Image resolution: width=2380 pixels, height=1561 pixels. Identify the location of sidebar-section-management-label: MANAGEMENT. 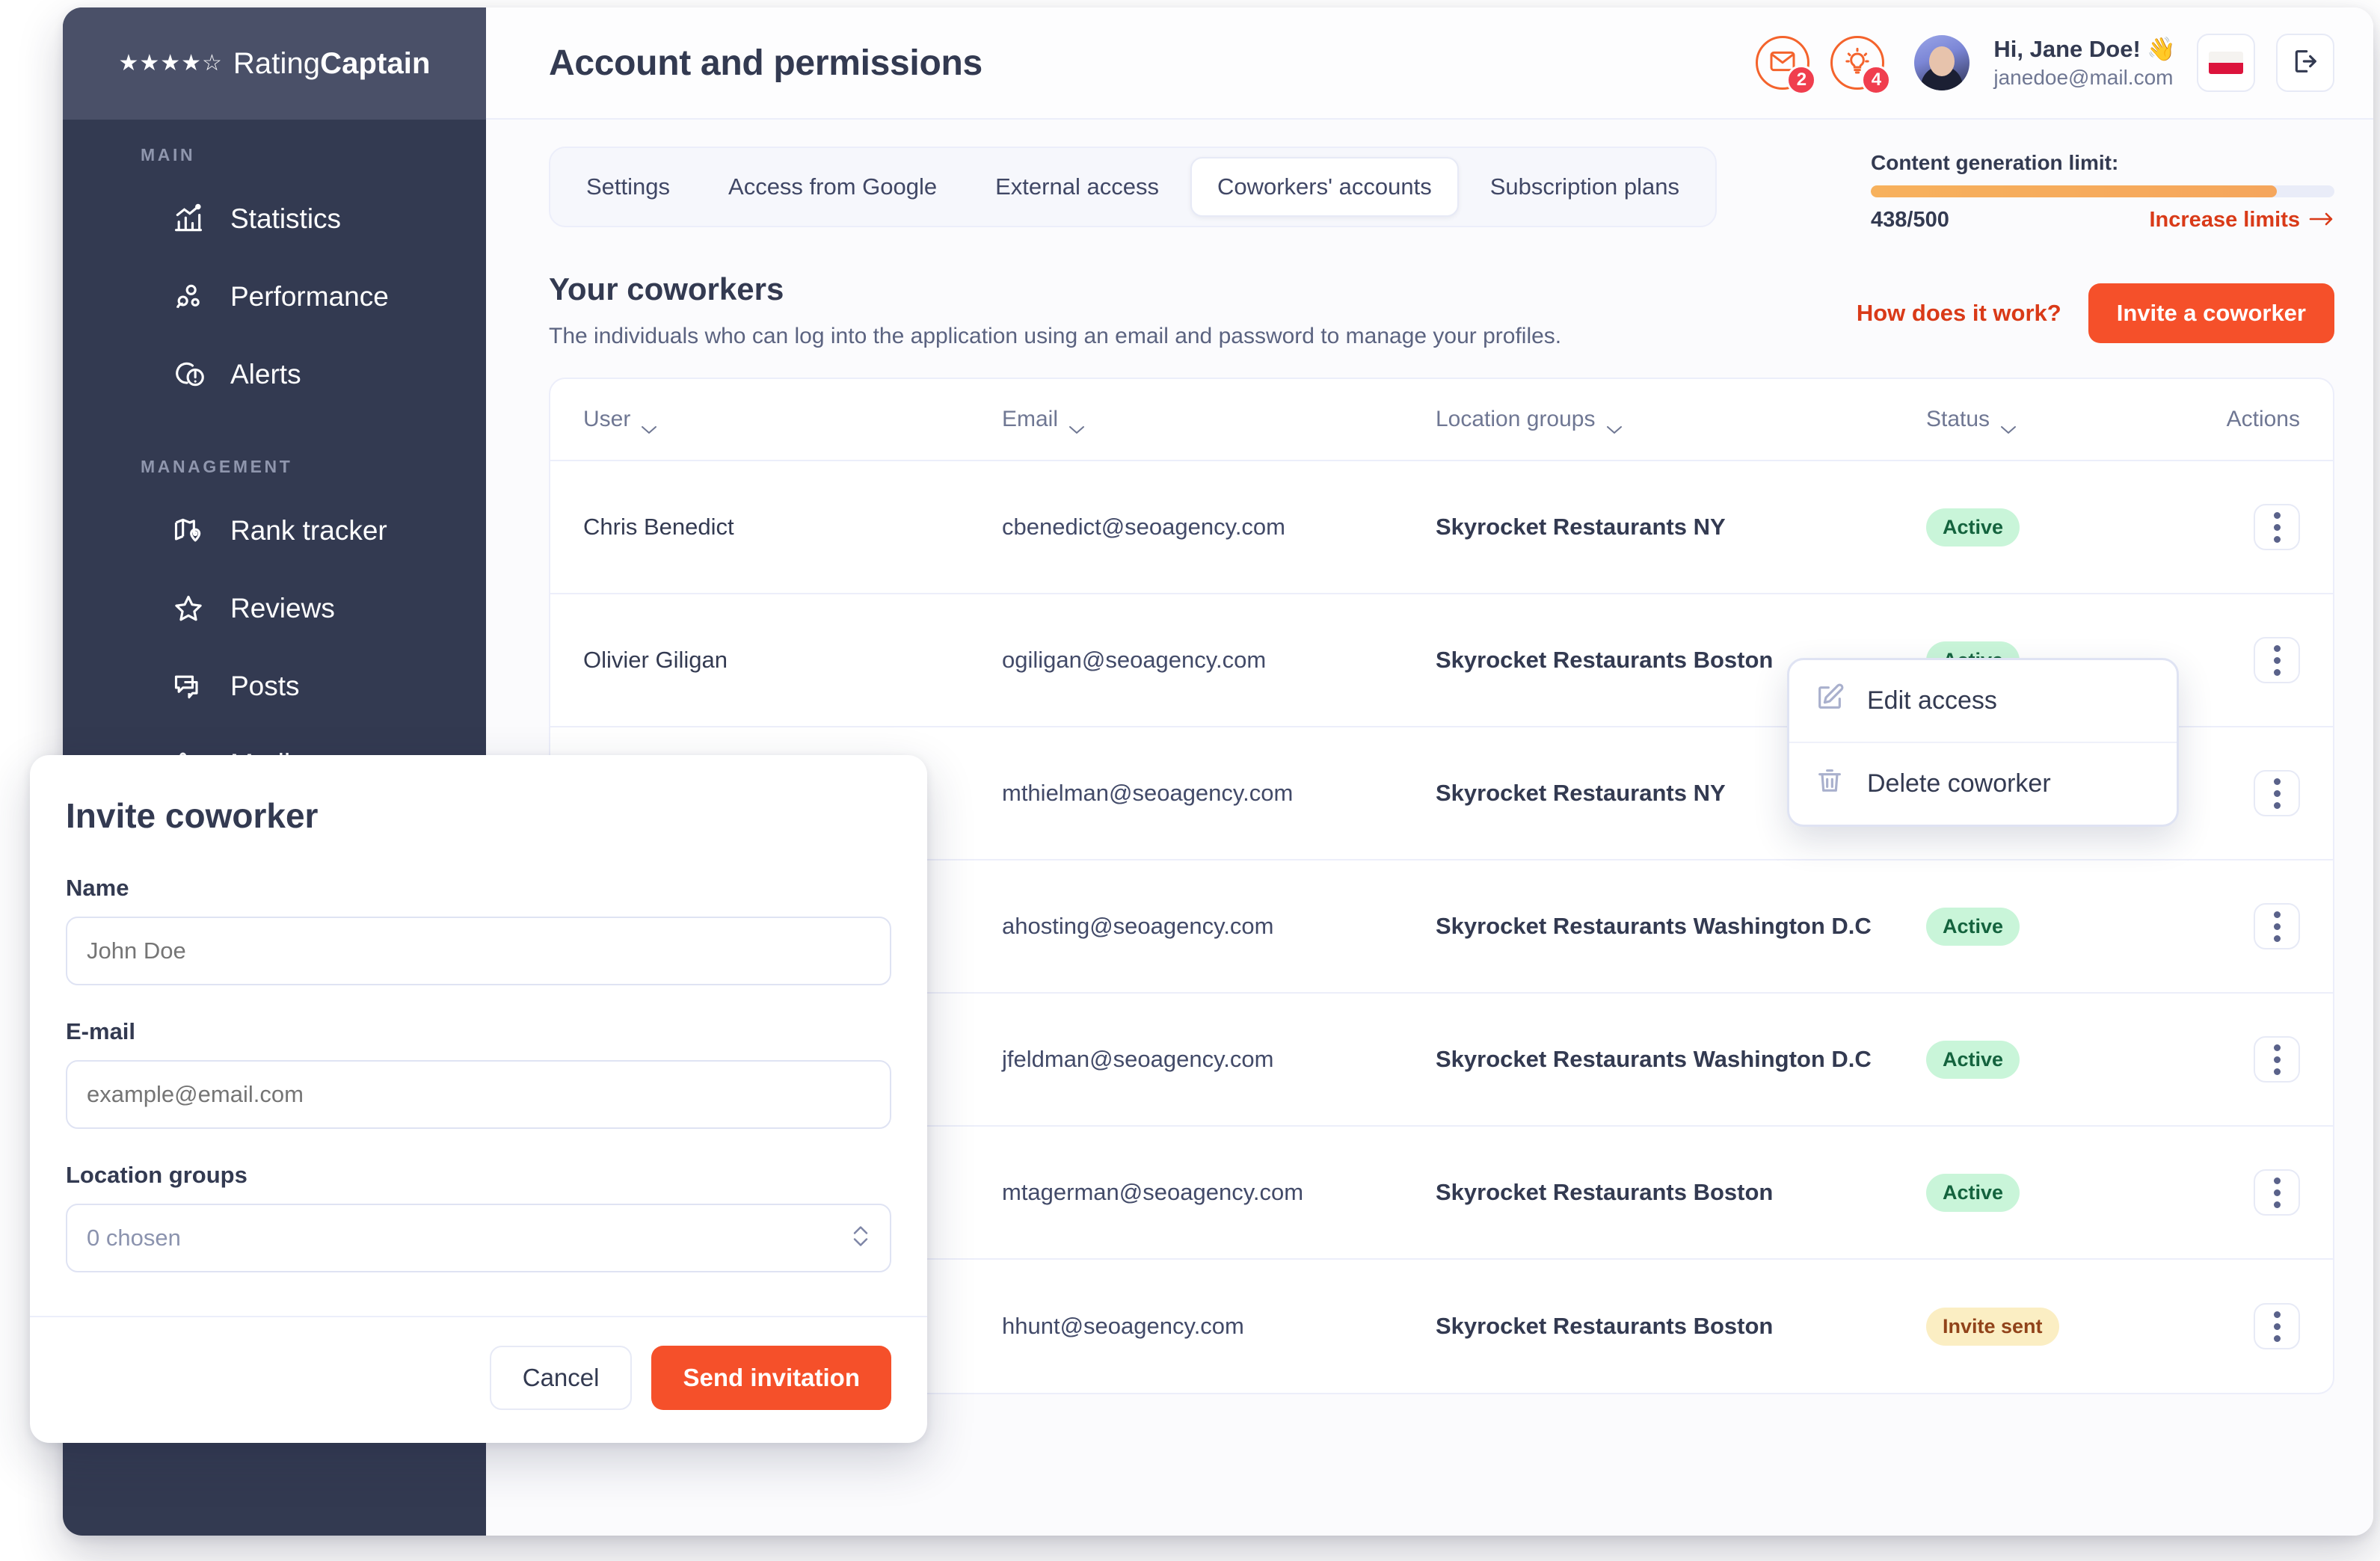
(217, 466).